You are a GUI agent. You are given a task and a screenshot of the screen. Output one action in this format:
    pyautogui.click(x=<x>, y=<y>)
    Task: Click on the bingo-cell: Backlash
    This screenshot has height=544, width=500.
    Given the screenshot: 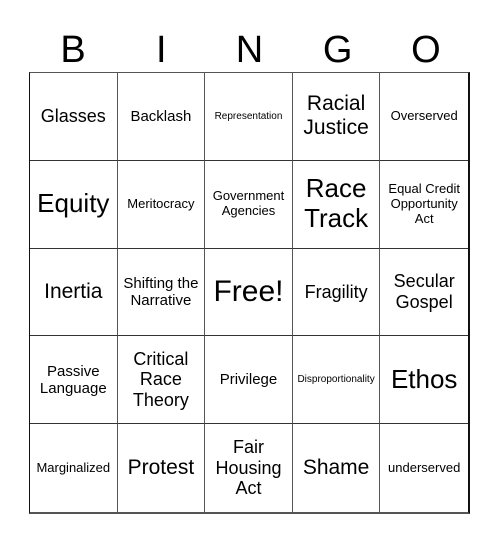 What is the action you would take?
    pyautogui.click(x=161, y=117)
    